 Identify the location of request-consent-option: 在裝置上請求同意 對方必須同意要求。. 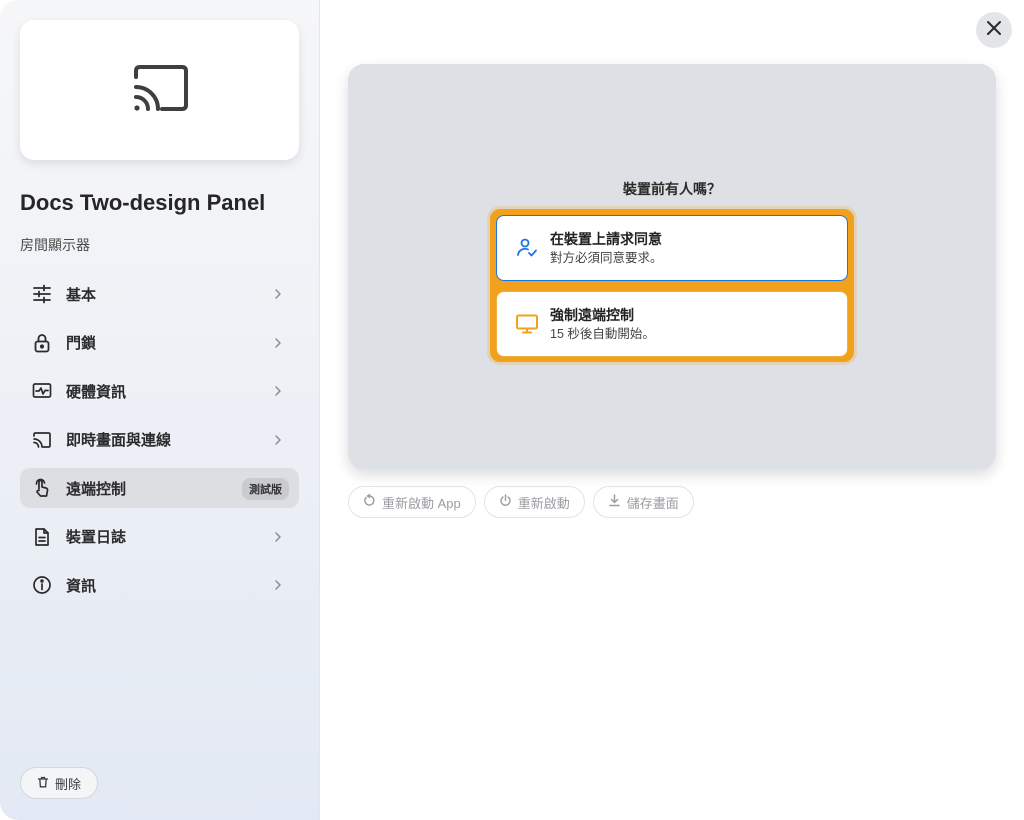
(672, 248).